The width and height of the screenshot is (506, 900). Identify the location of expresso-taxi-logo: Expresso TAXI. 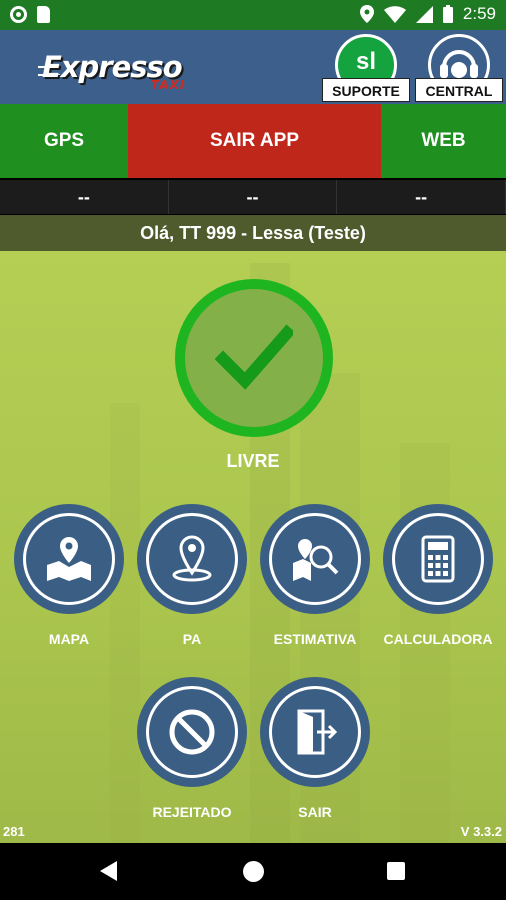
(123, 68).